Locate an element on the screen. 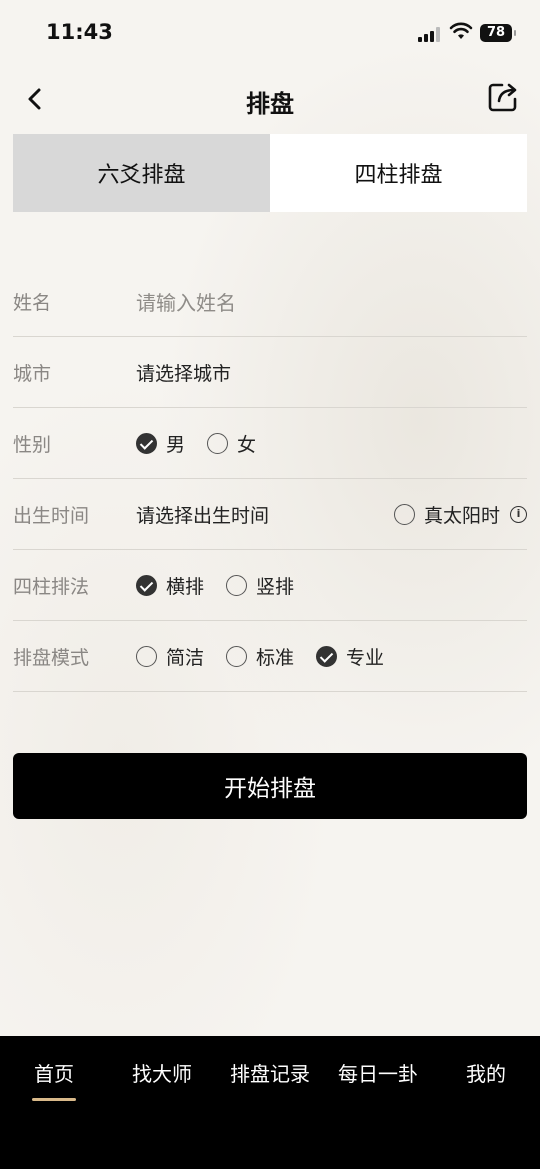 The image size is (540, 1169). start-chart-button: 开始排盘 is located at coordinates (270, 786).